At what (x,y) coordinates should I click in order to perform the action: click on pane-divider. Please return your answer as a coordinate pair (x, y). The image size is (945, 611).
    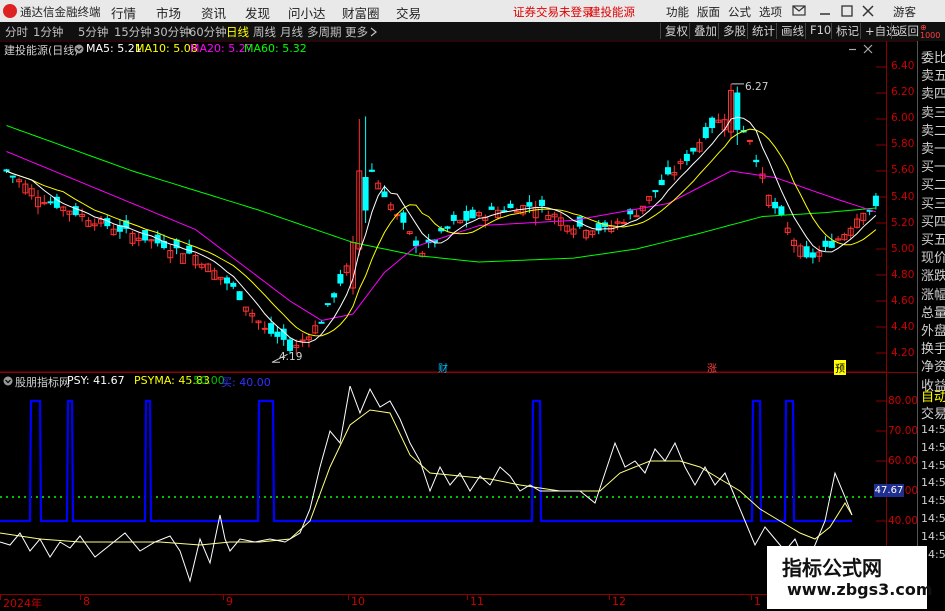
    Looking at the image, I should click on (458, 372).